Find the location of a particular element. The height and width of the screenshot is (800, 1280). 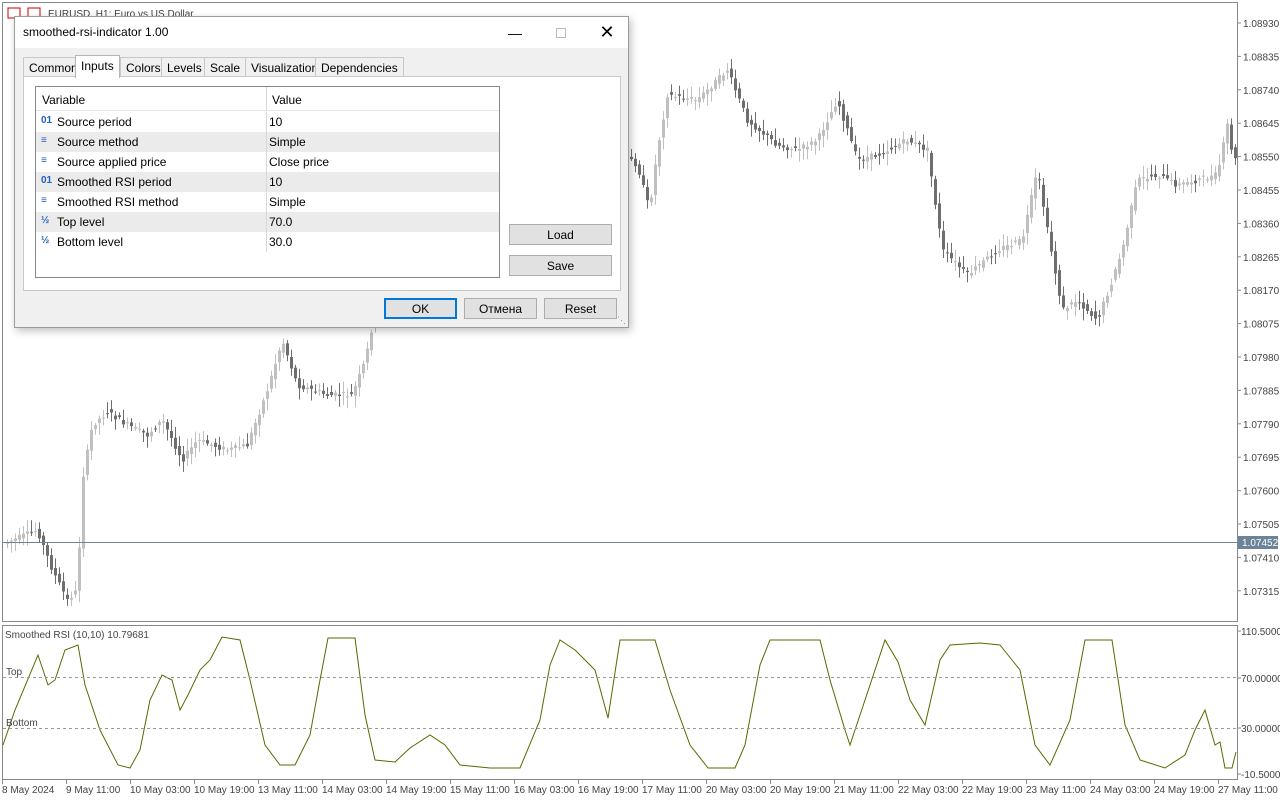

grid-row: 01 Smoothed RSI period 10 is located at coordinates (267, 182).